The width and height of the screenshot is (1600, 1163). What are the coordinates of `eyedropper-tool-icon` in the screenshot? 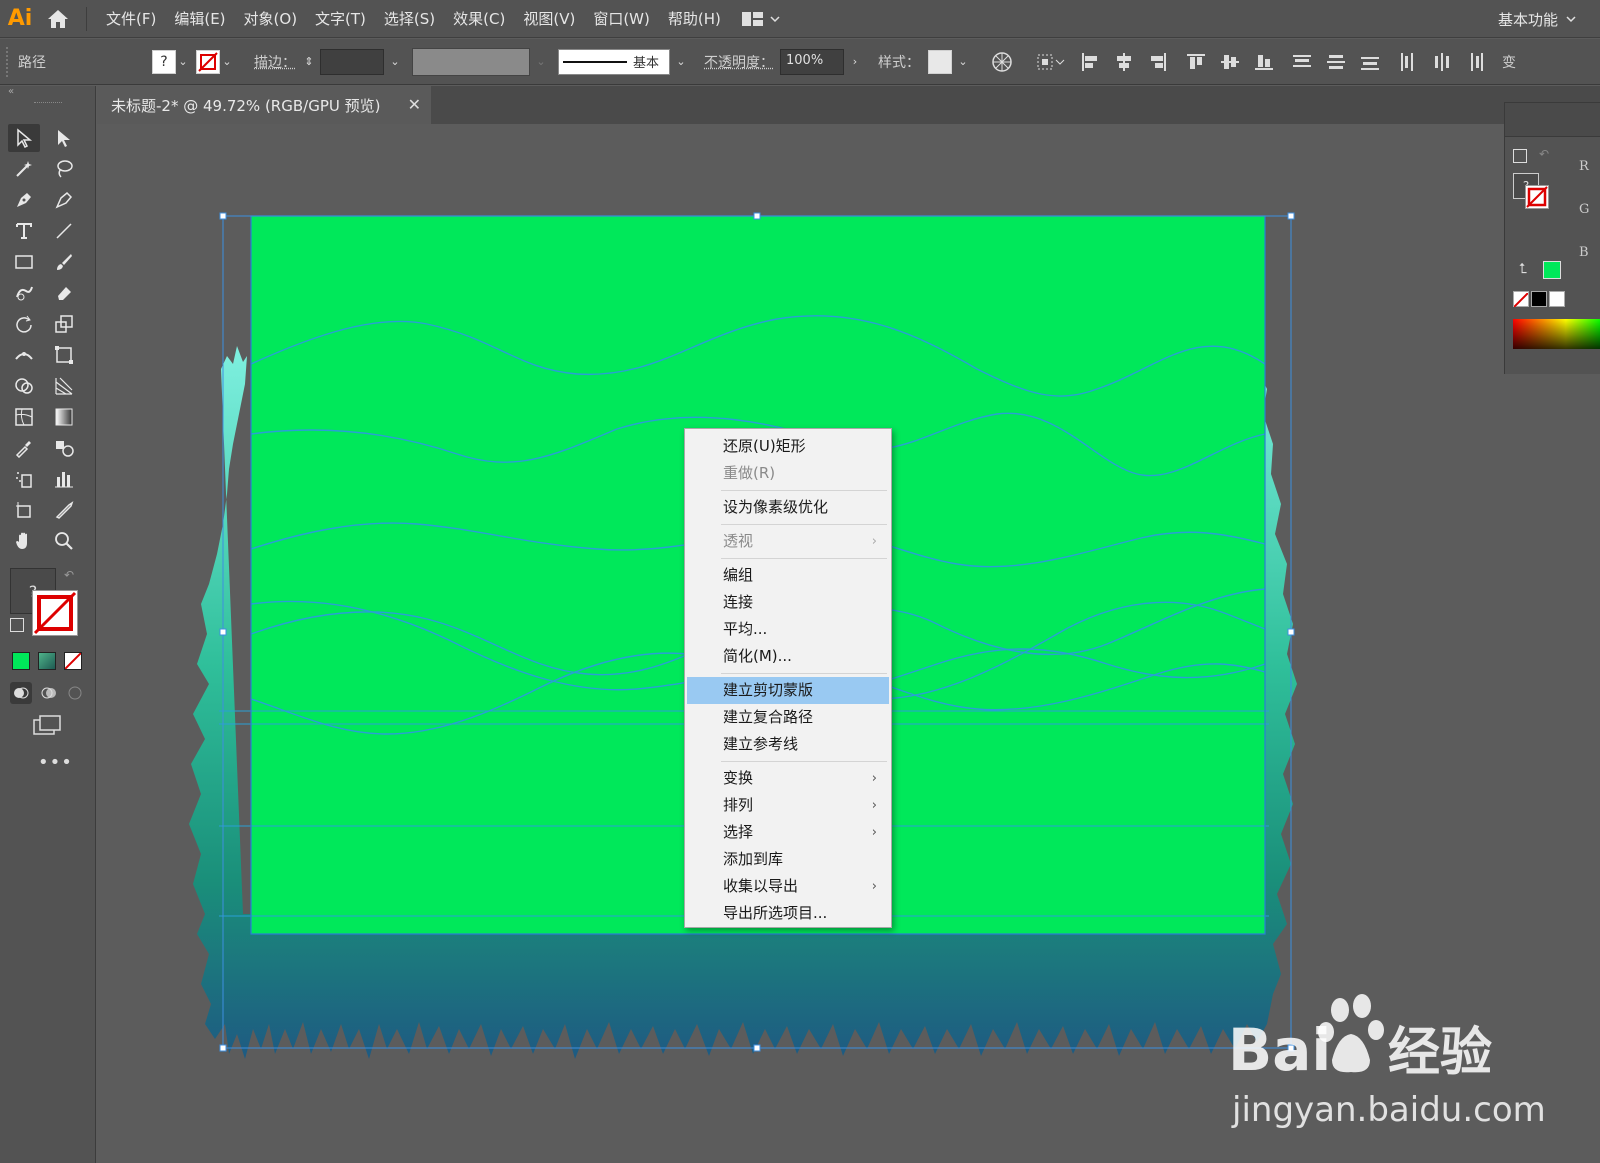 It's located at (24, 448).